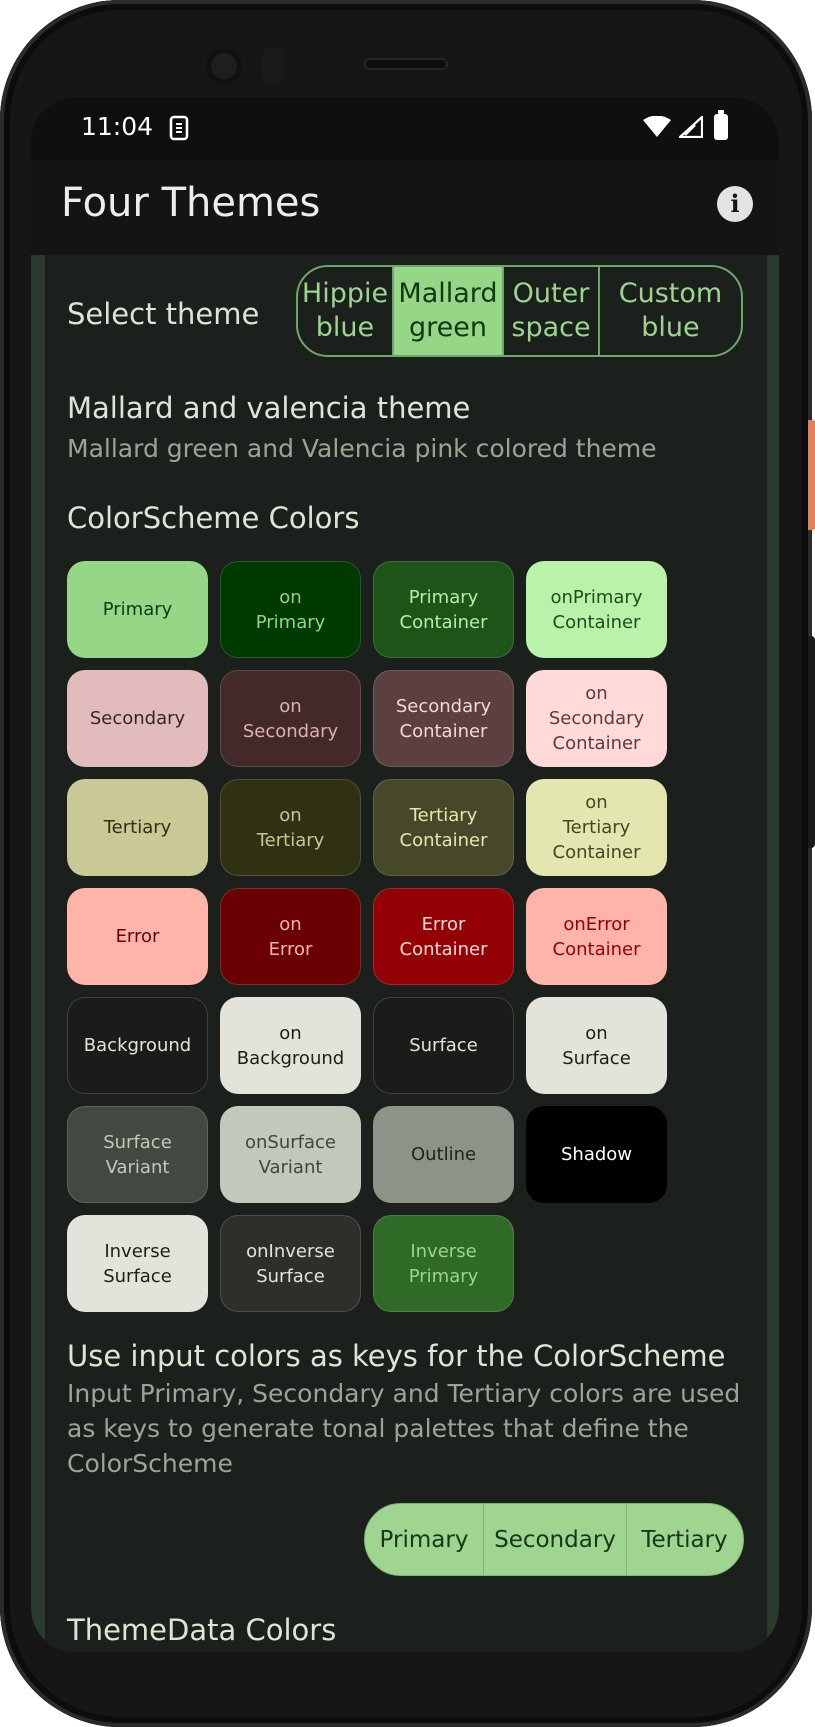 The width and height of the screenshot is (815, 1727). I want to click on battery-icon, so click(721, 125).